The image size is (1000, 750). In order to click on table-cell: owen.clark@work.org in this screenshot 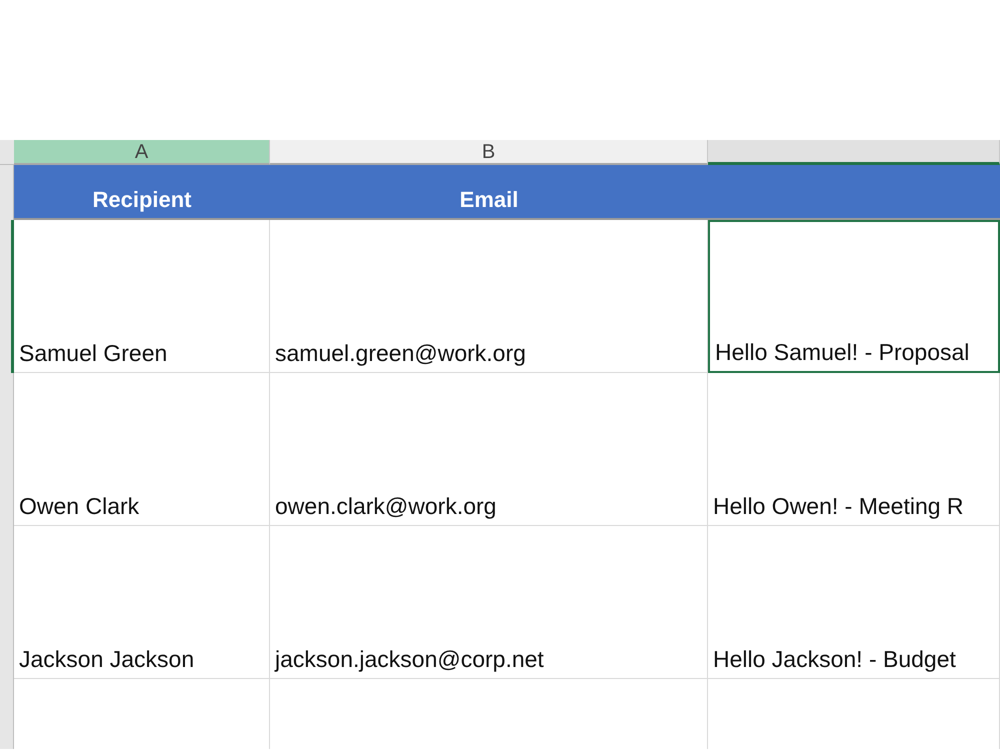, I will do `click(489, 449)`.